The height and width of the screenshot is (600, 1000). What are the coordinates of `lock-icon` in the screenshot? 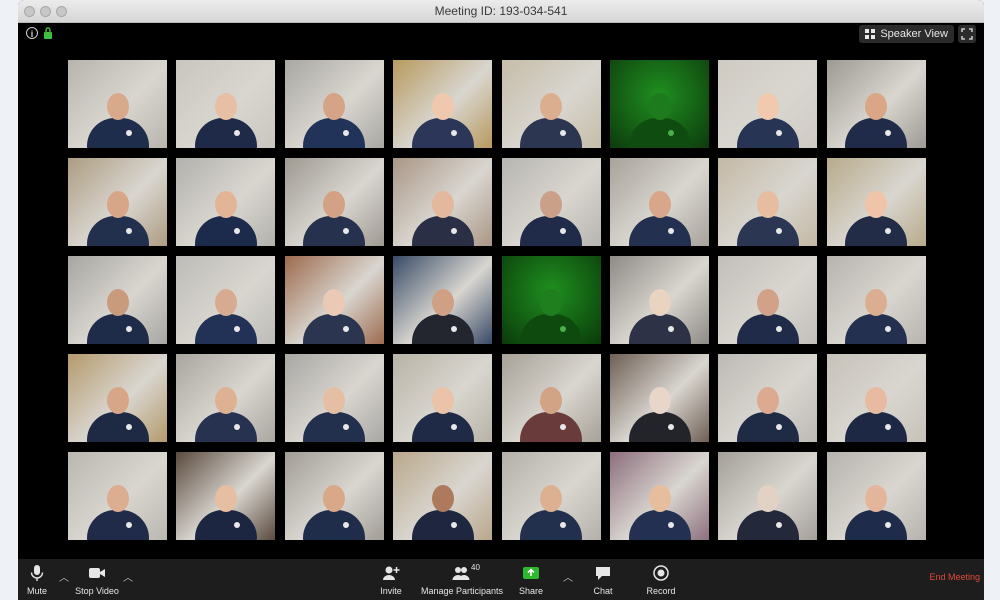 It's located at (48, 33).